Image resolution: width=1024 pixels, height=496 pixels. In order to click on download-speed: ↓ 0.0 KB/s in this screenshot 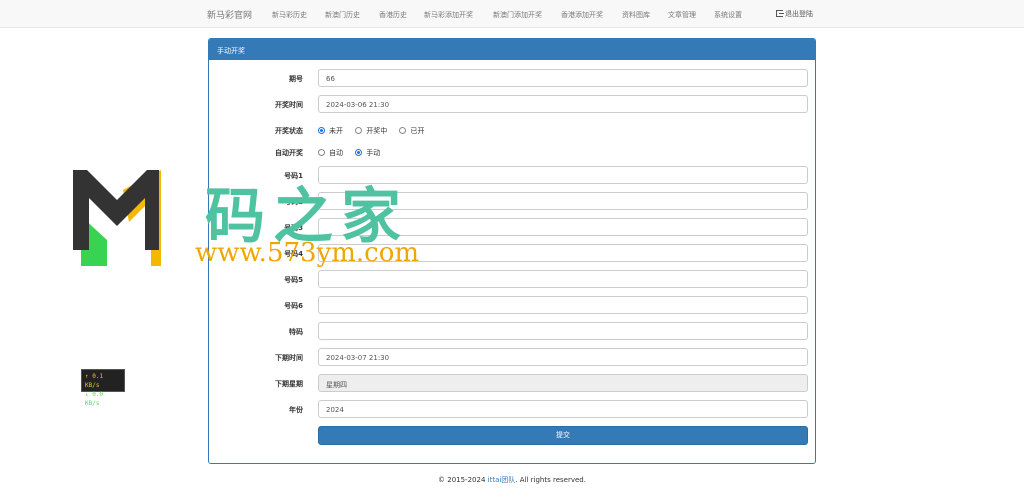, I will do `click(94, 399)`.